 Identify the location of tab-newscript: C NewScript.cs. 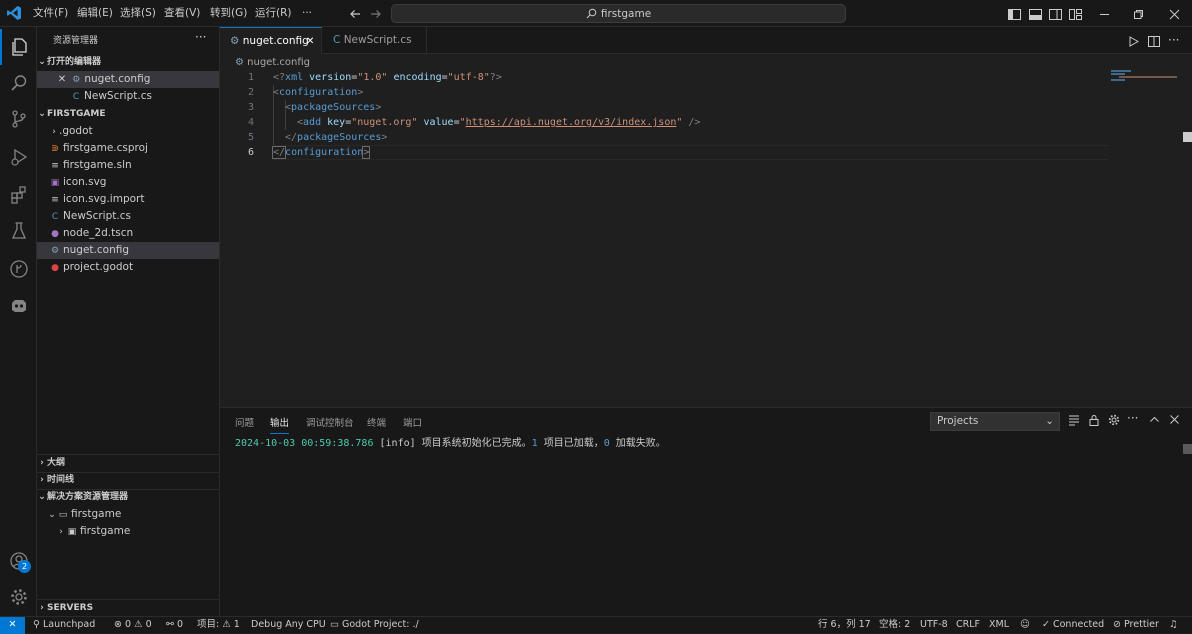
(375, 40).